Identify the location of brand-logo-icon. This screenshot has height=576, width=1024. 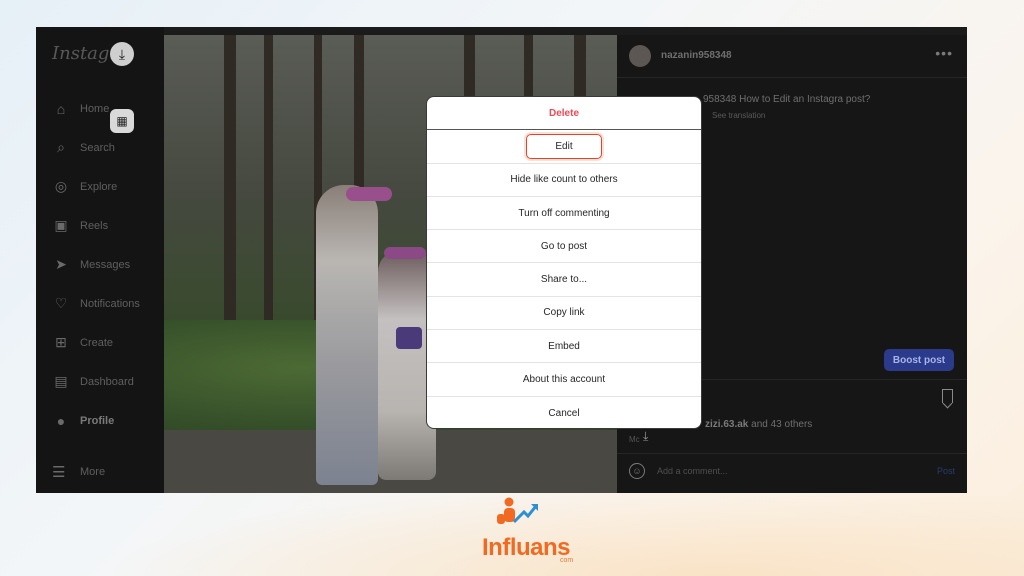
(517, 510).